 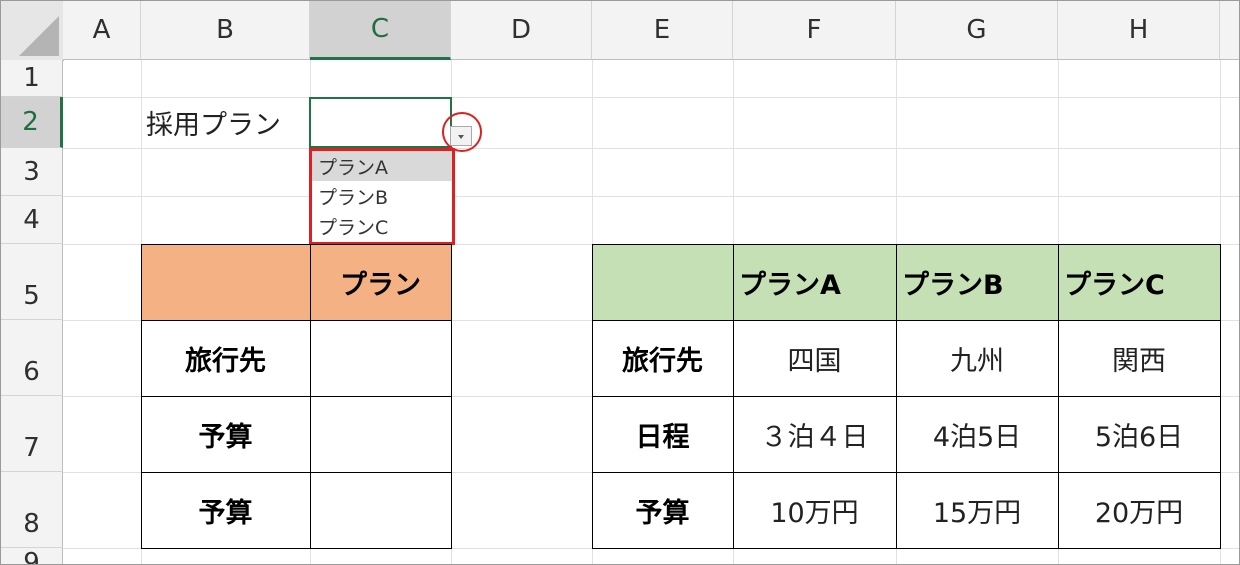 What do you see at coordinates (32, 78) in the screenshot?
I see `row-header-1: 1` at bounding box center [32, 78].